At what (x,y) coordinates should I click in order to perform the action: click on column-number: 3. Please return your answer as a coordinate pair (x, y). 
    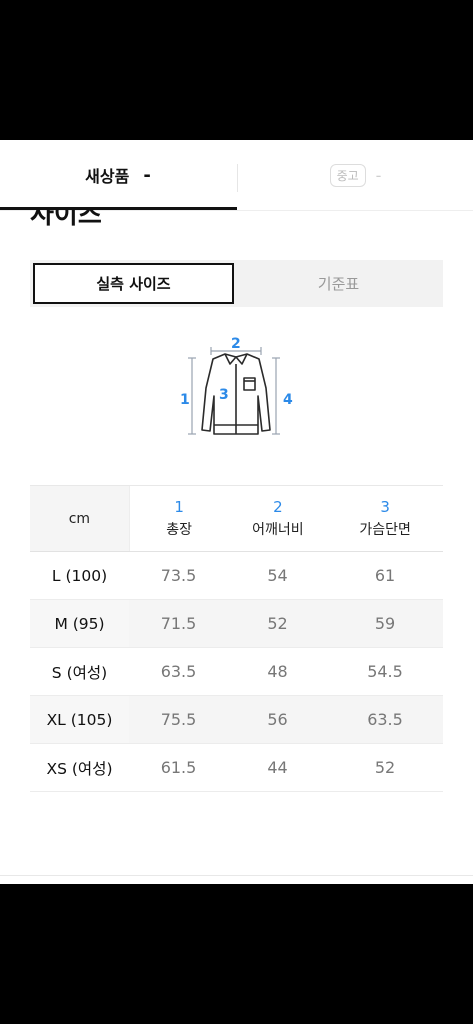
    Looking at the image, I should click on (385, 507).